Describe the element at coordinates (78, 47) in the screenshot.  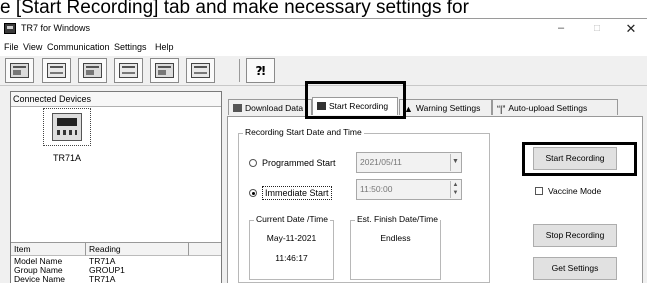
I see `menu-communication: Communication` at that location.